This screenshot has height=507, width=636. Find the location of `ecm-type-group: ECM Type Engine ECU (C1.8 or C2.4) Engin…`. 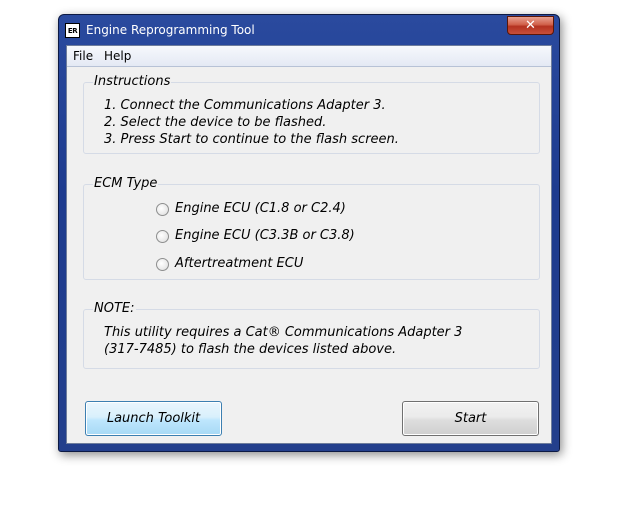

ecm-type-group: ECM Type Engine ECU (C1.8 or C2.4) Engin… is located at coordinates (311, 228).